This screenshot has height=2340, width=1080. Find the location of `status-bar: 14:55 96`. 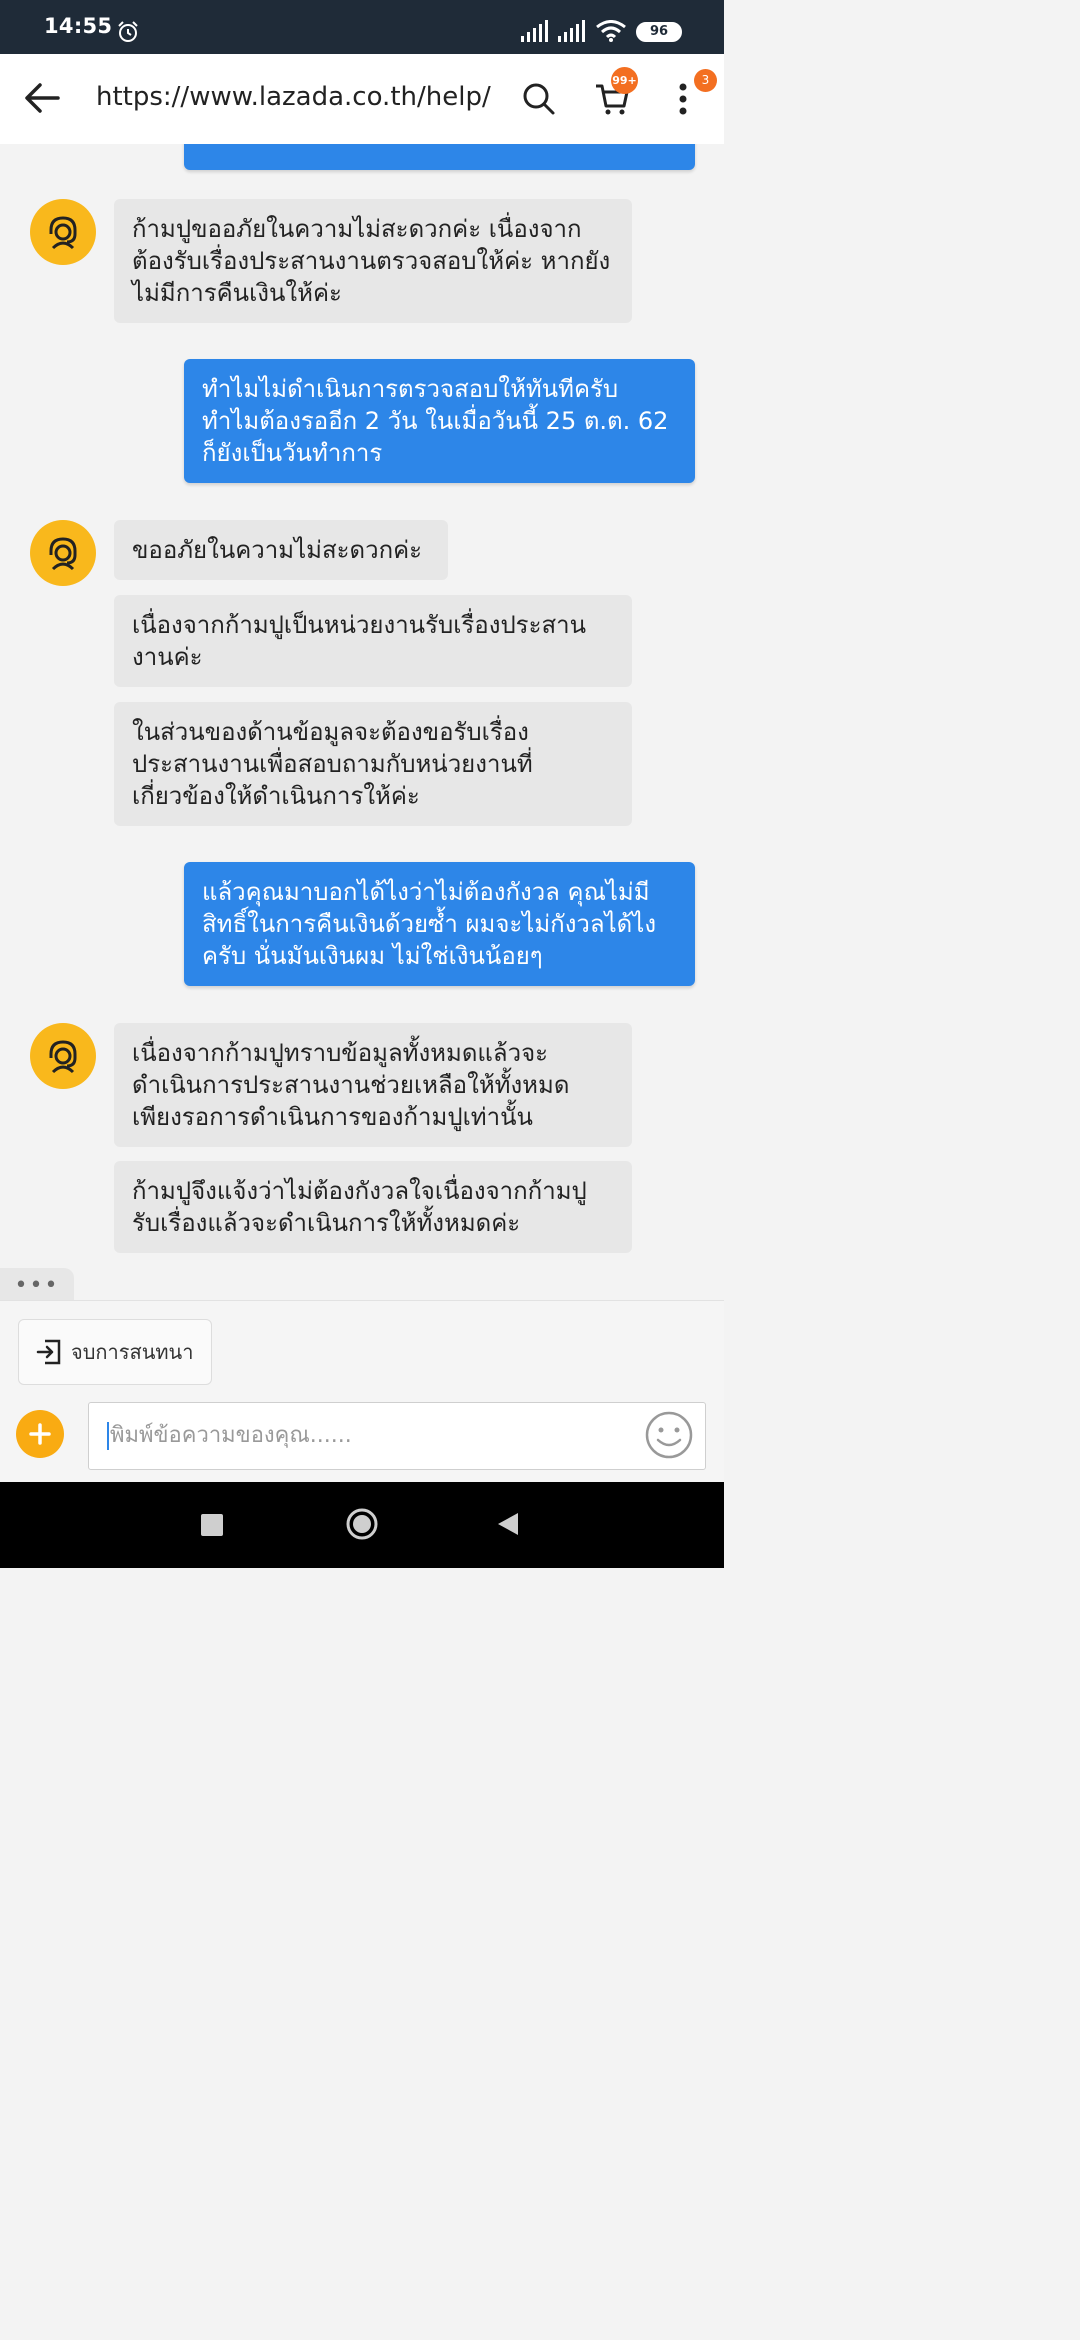

status-bar: 14:55 96 is located at coordinates (362, 27).